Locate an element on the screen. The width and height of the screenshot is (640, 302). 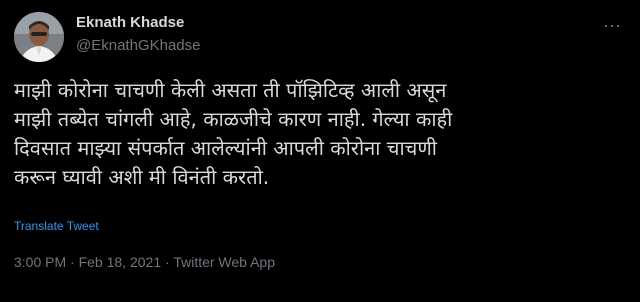
tweet-metadata: 3:00 PM · Feb 18, 2021 · Twitter Web App is located at coordinates (144, 262).